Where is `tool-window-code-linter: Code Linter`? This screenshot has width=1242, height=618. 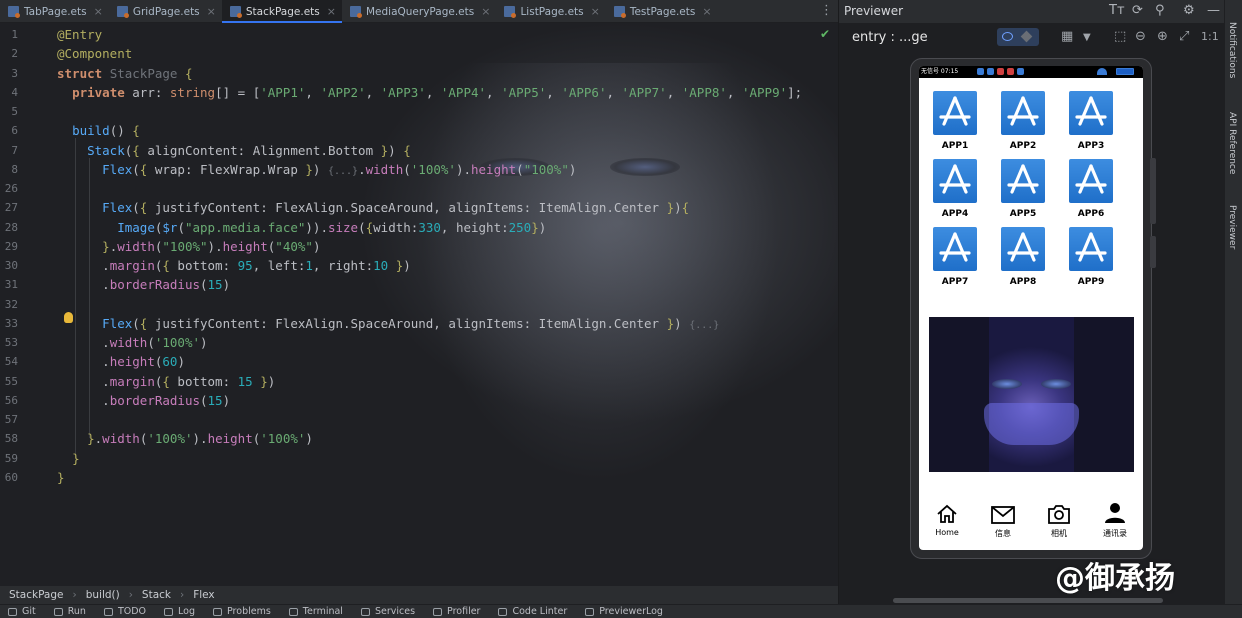
tool-window-code-linter: Code Linter is located at coordinates (532, 611).